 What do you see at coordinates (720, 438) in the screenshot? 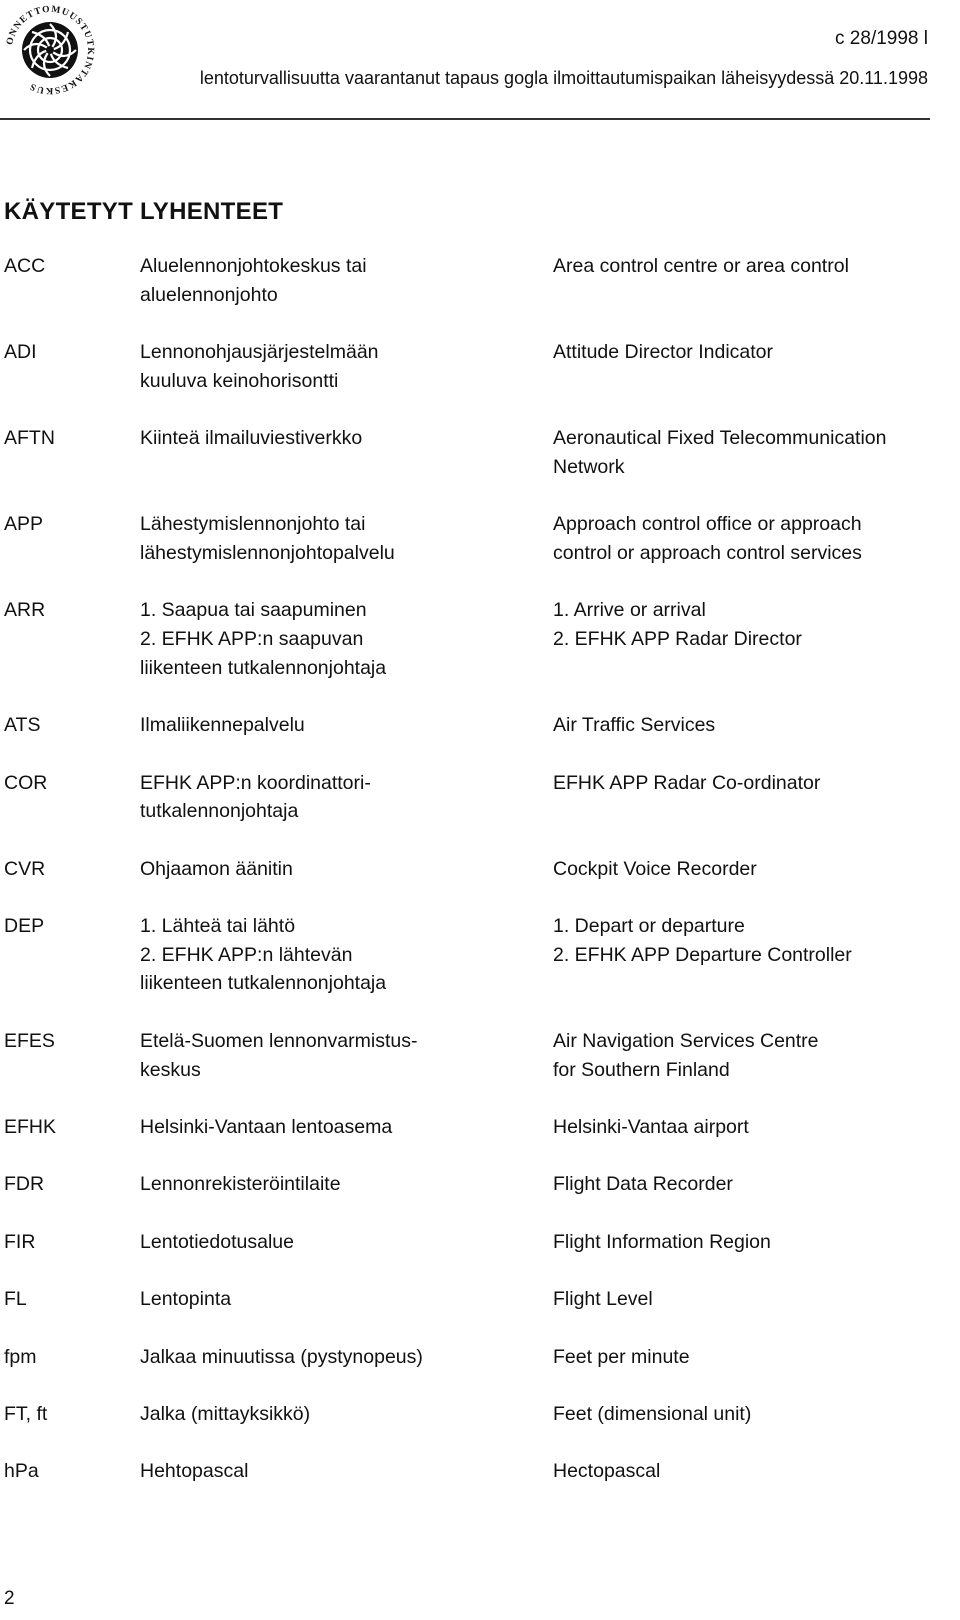
I see `english-definition-line: Aeronautical Fixed Telecommunication` at bounding box center [720, 438].